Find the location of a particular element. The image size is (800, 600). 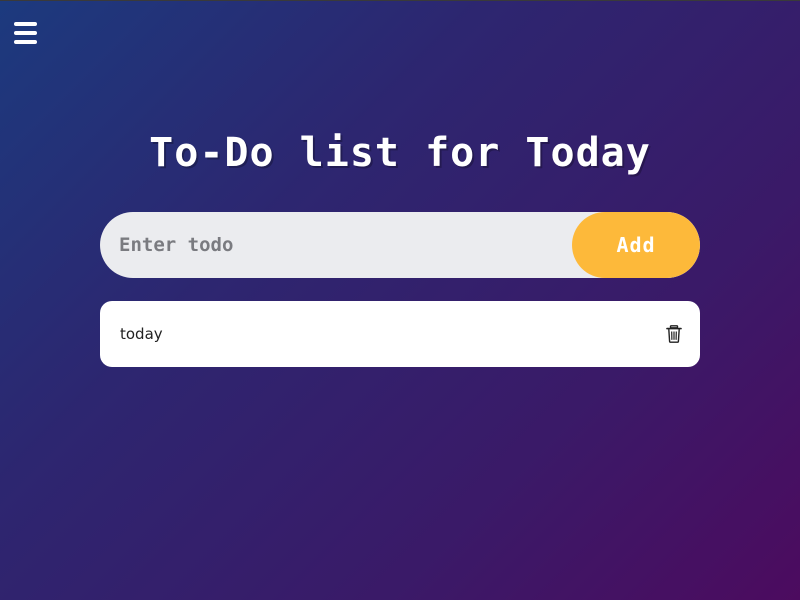

menu-bar-middle is located at coordinates (25, 33).